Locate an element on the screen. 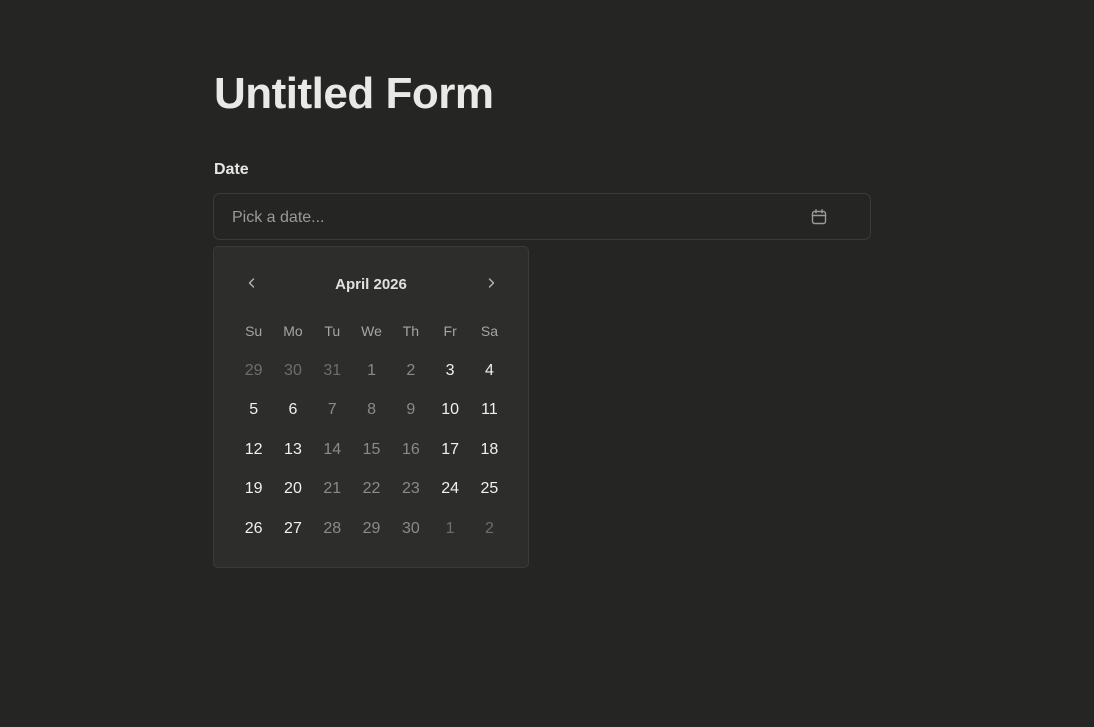 The height and width of the screenshot is (727, 1094). calendar-day-19: 19 is located at coordinates (253, 490).